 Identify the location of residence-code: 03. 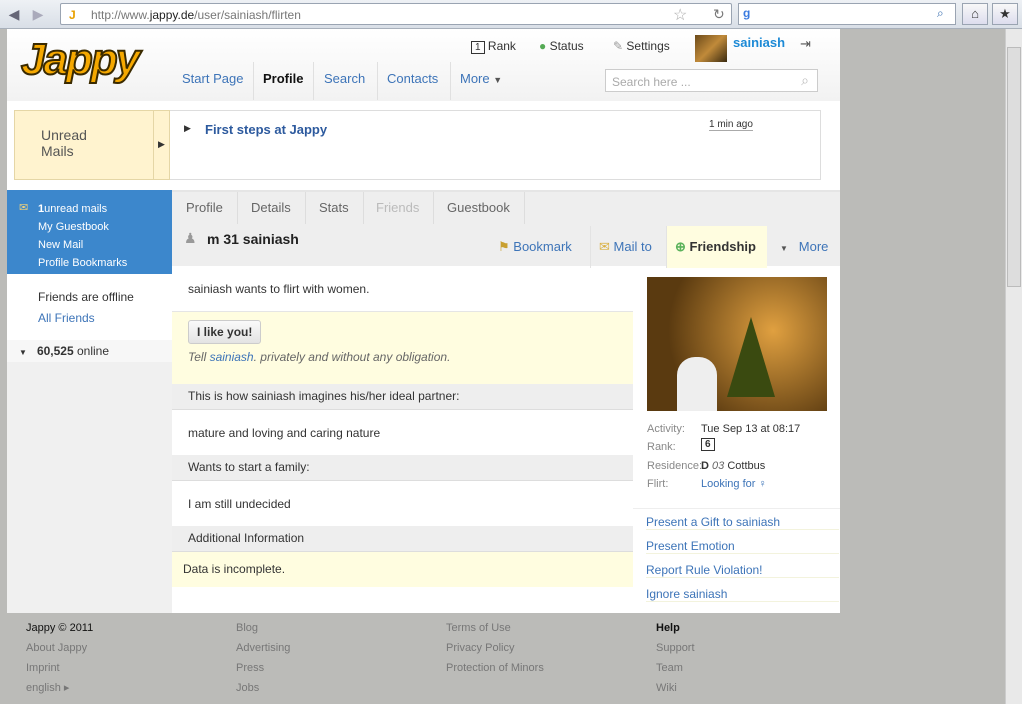
(718, 466).